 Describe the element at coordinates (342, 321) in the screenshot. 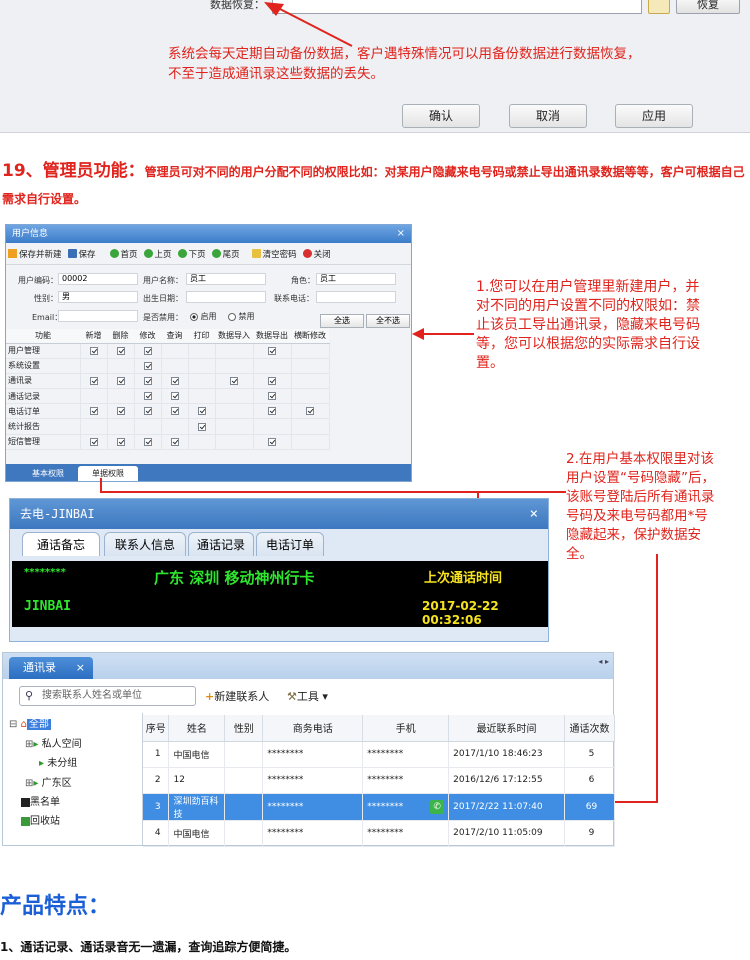

I see `select-all-button: 全选` at that location.